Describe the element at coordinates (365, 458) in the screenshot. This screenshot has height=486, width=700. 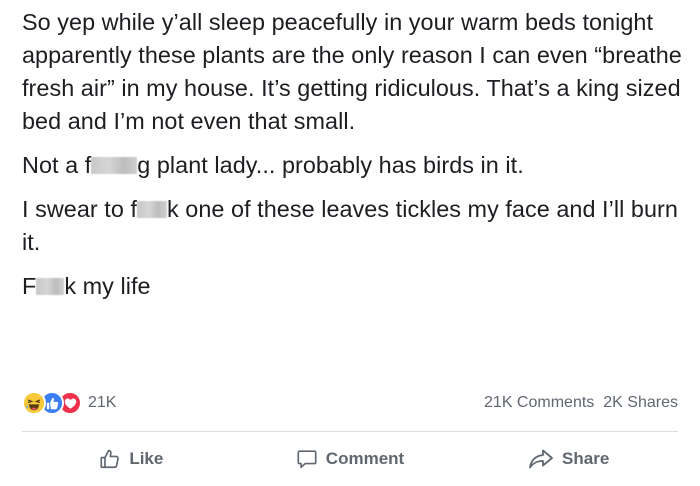
I see `comment-button-label: Comment` at that location.